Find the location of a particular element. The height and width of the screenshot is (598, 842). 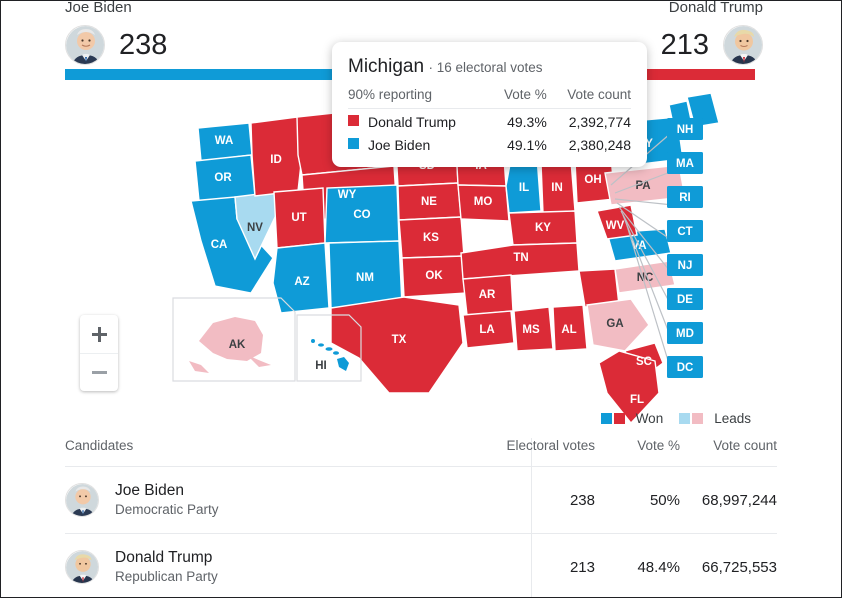

candidate-text: Donald Trump Republican Party is located at coordinates (166, 567).